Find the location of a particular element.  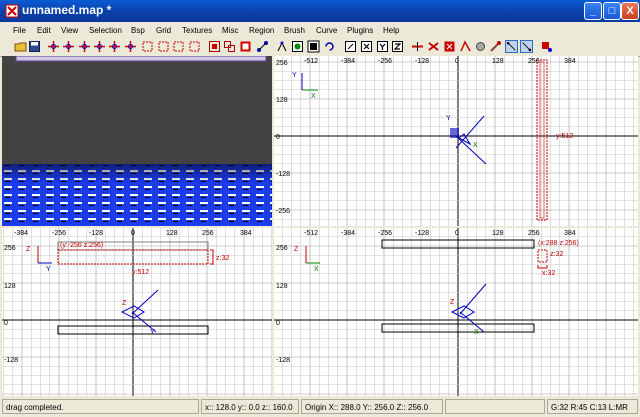

save-icon is located at coordinates (34, 46).